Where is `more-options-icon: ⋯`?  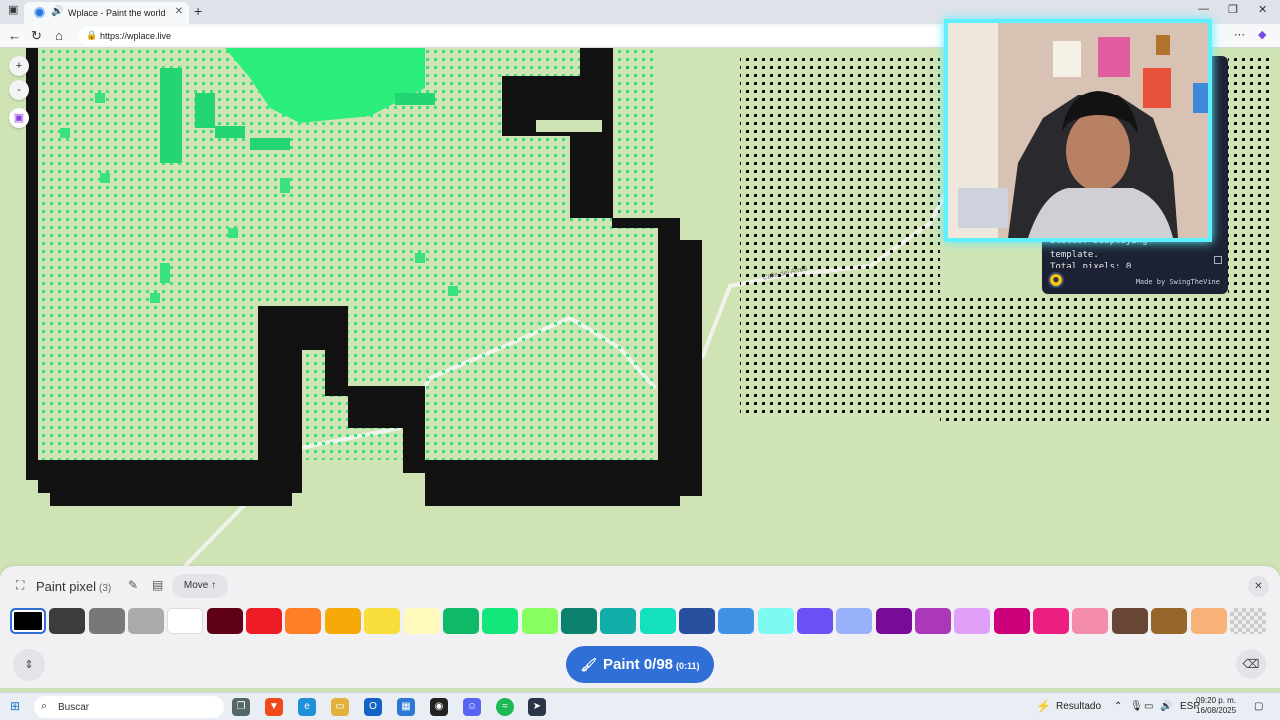
more-options-icon: ⋯ is located at coordinates (1239, 34).